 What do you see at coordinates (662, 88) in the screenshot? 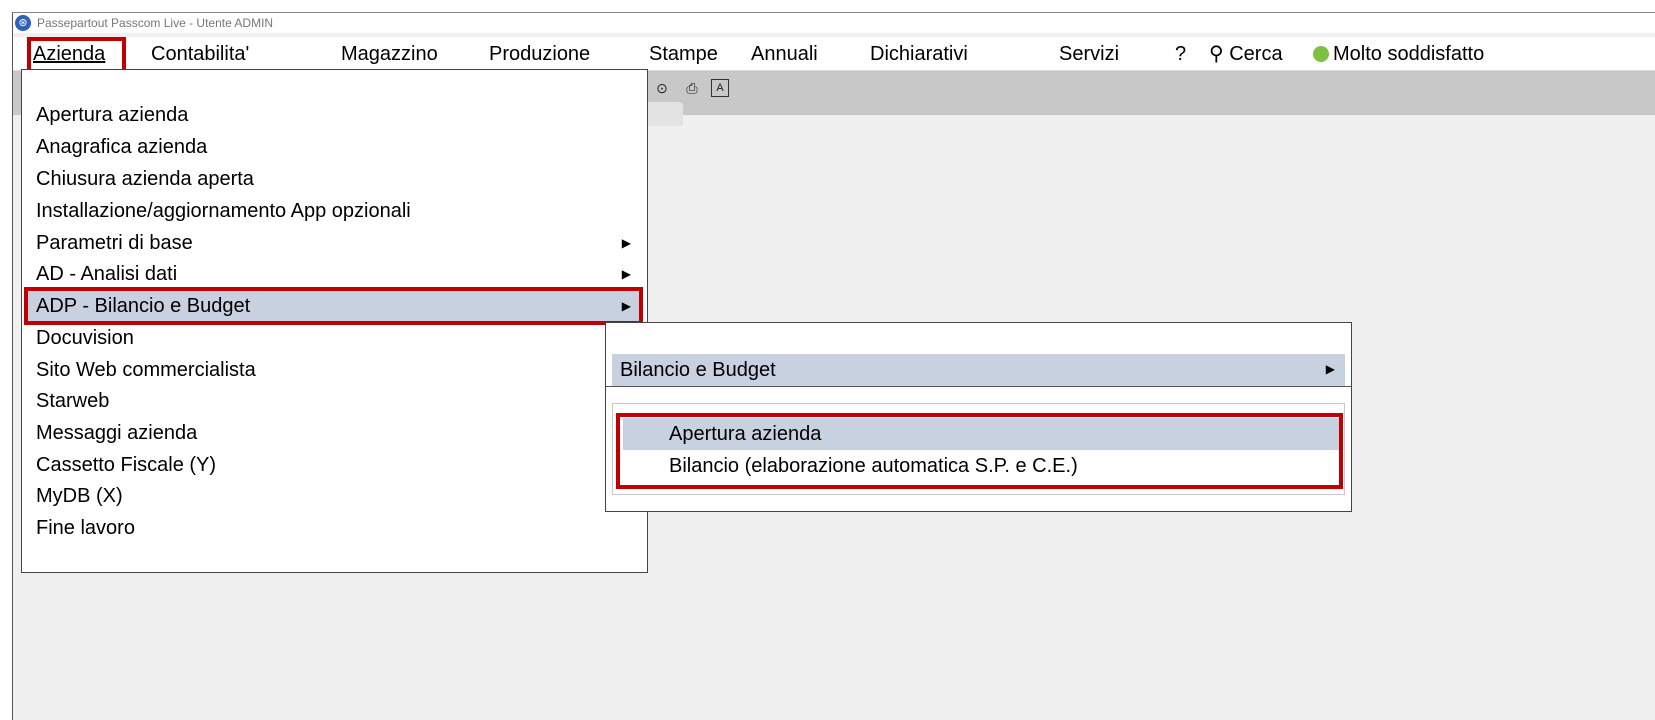
I see `radio-icon: ⊙` at bounding box center [662, 88].